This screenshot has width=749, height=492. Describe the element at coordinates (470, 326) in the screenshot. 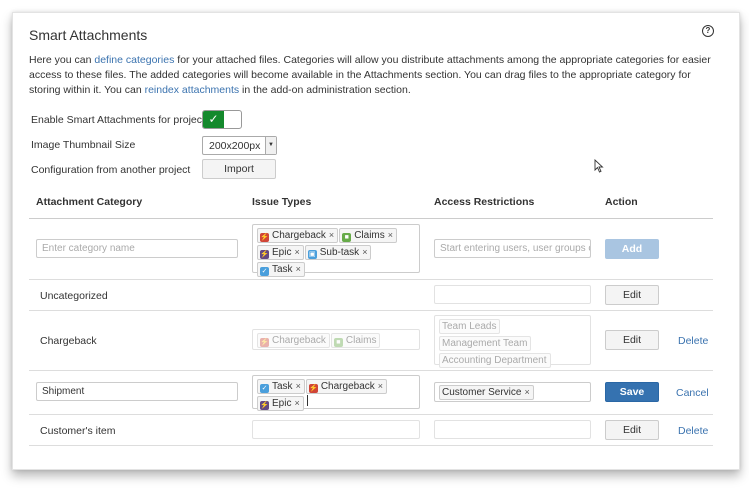

I see `access-tag: Team Leads` at that location.